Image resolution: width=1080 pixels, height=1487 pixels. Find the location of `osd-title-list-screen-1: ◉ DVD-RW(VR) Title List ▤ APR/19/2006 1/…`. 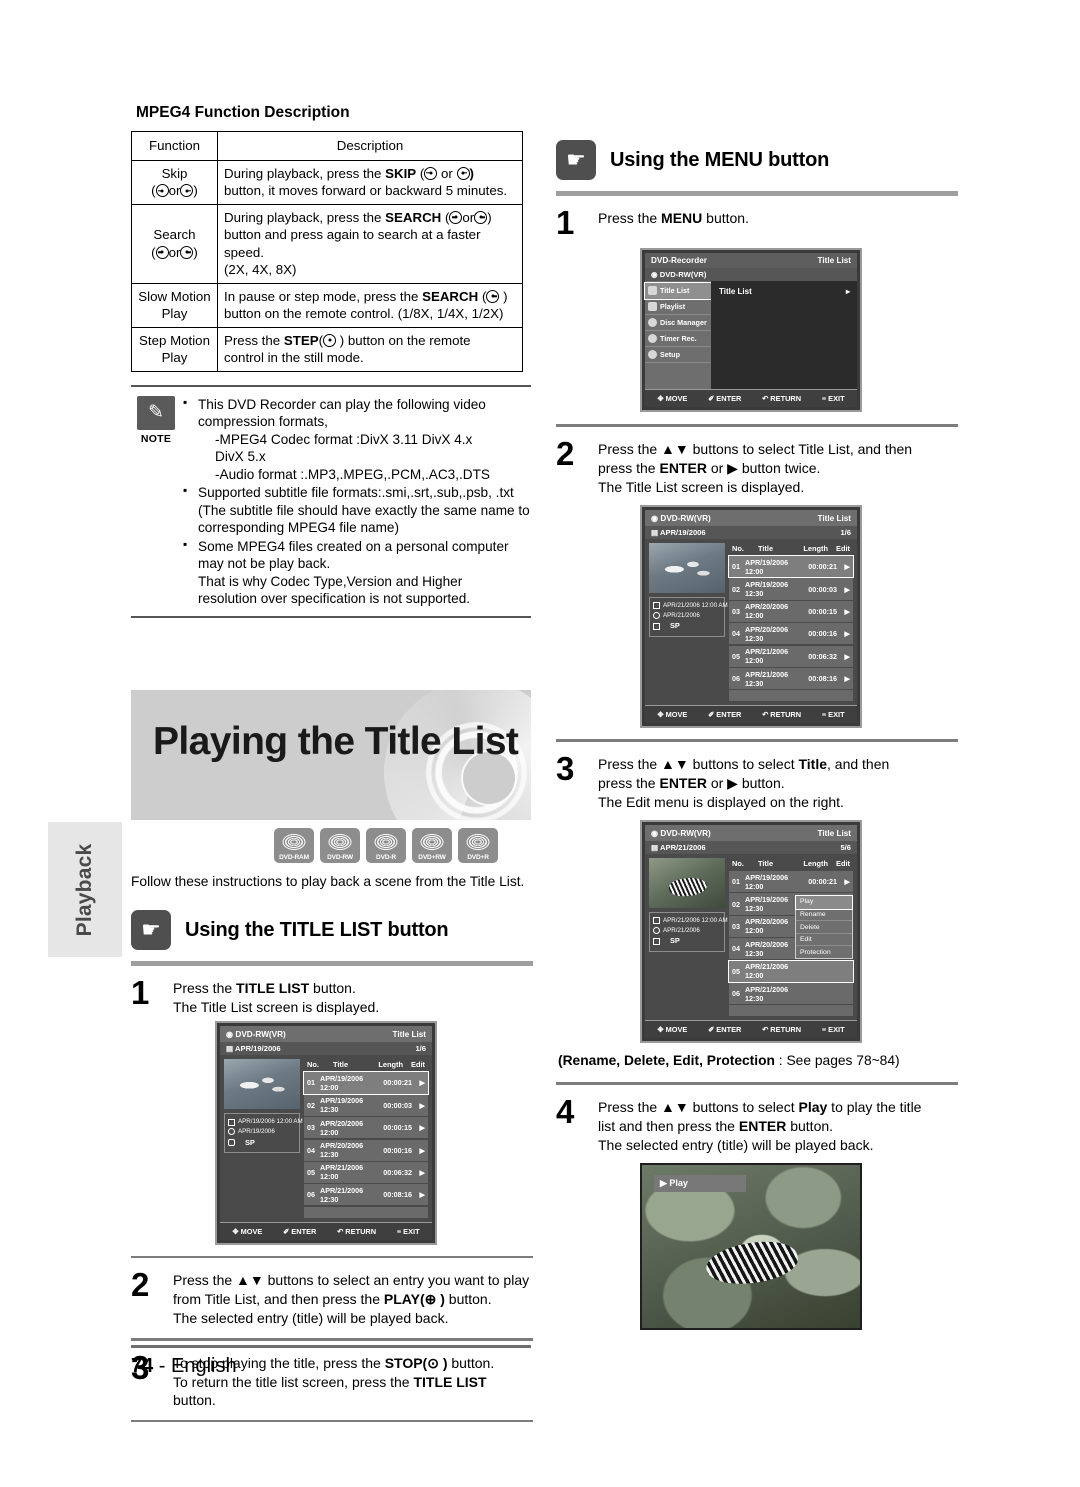

osd-title-list-screen-1: ◉ DVD-RW(VR) Title List ▤ APR/19/2006 1/… is located at coordinates (326, 1133).